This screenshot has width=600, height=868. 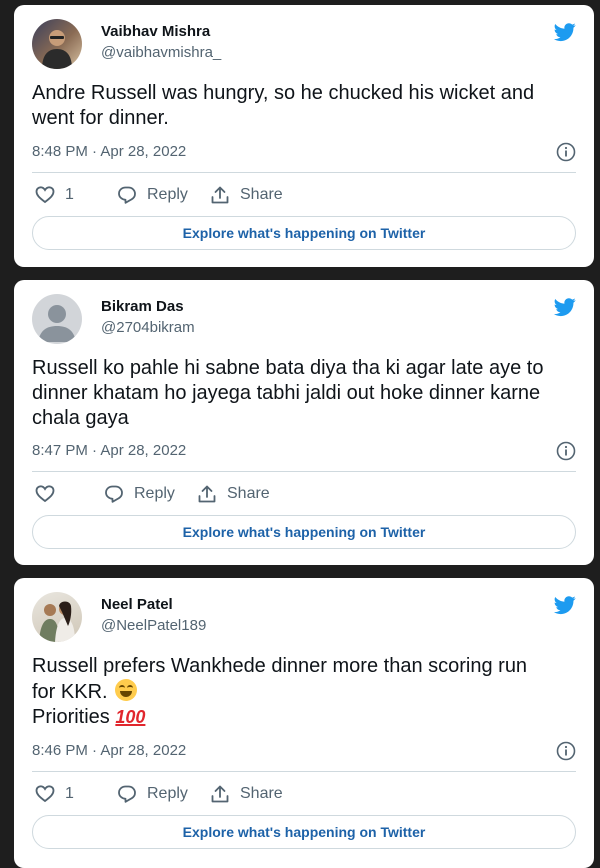 I want to click on face-with-tears-of-joy-icon, so click(x=126, y=690).